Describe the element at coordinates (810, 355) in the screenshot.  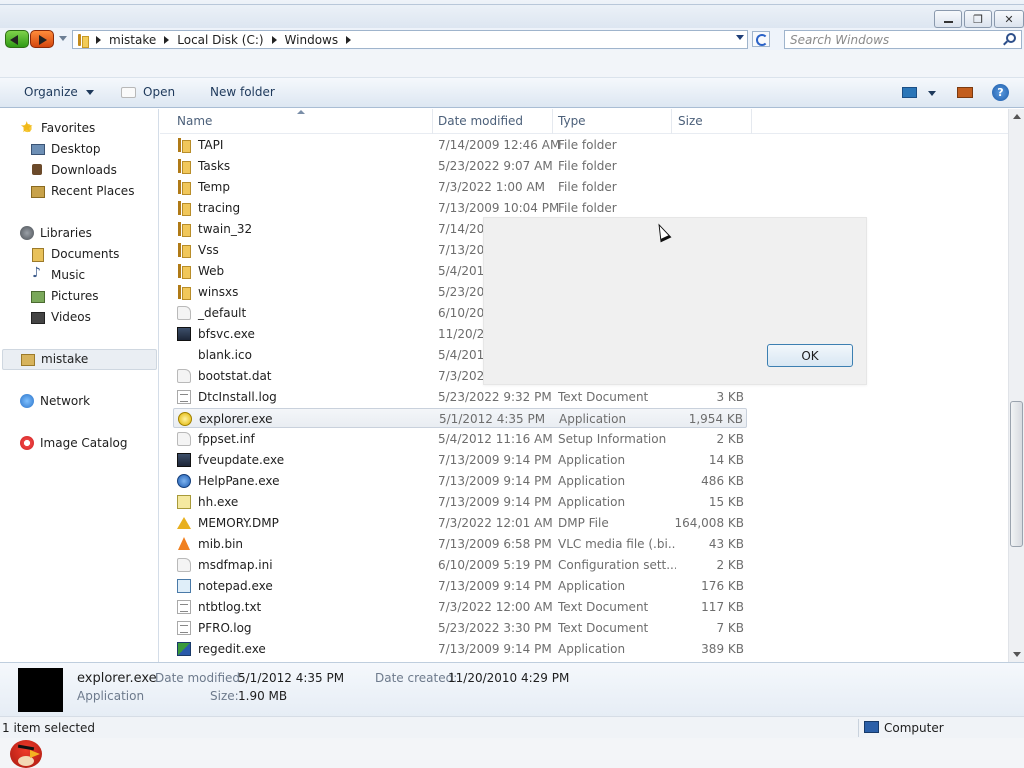
I see `ok-button: OK` at that location.